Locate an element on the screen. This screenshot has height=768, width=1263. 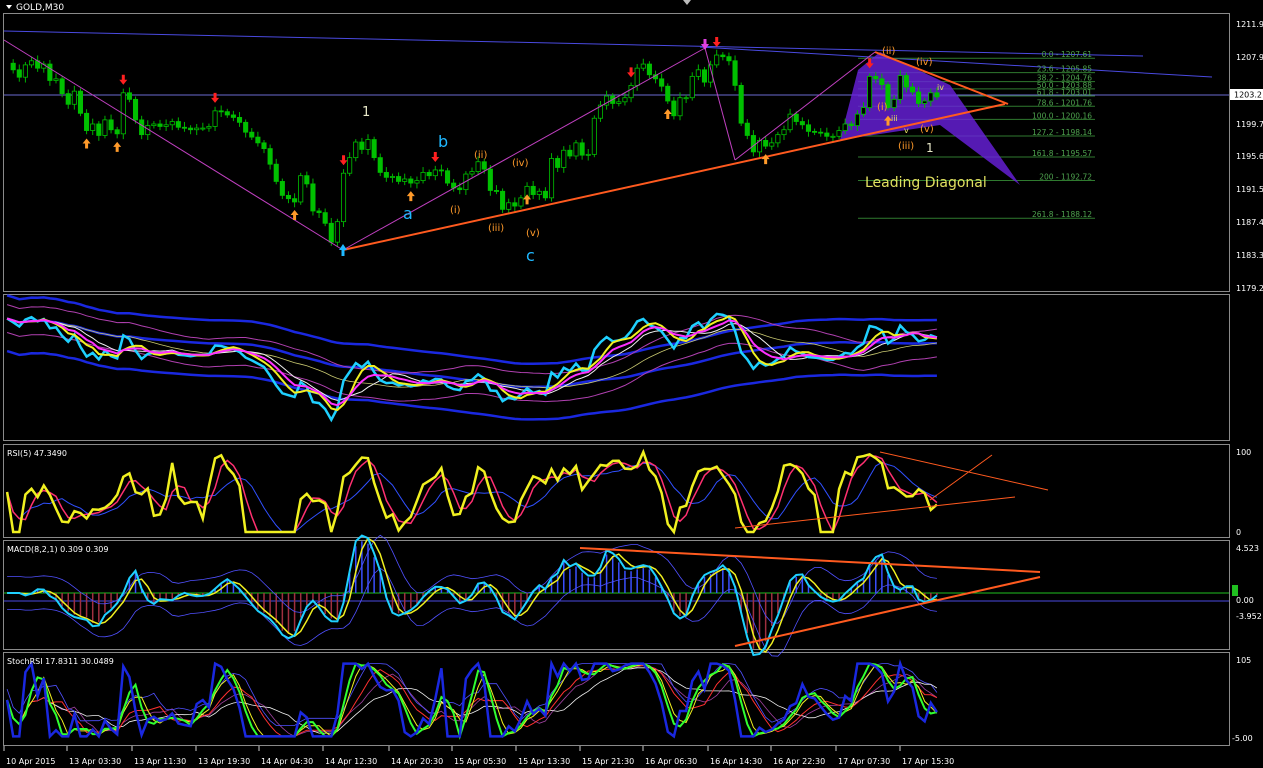
rsi-panel-frame is located at coordinates (616, 491).